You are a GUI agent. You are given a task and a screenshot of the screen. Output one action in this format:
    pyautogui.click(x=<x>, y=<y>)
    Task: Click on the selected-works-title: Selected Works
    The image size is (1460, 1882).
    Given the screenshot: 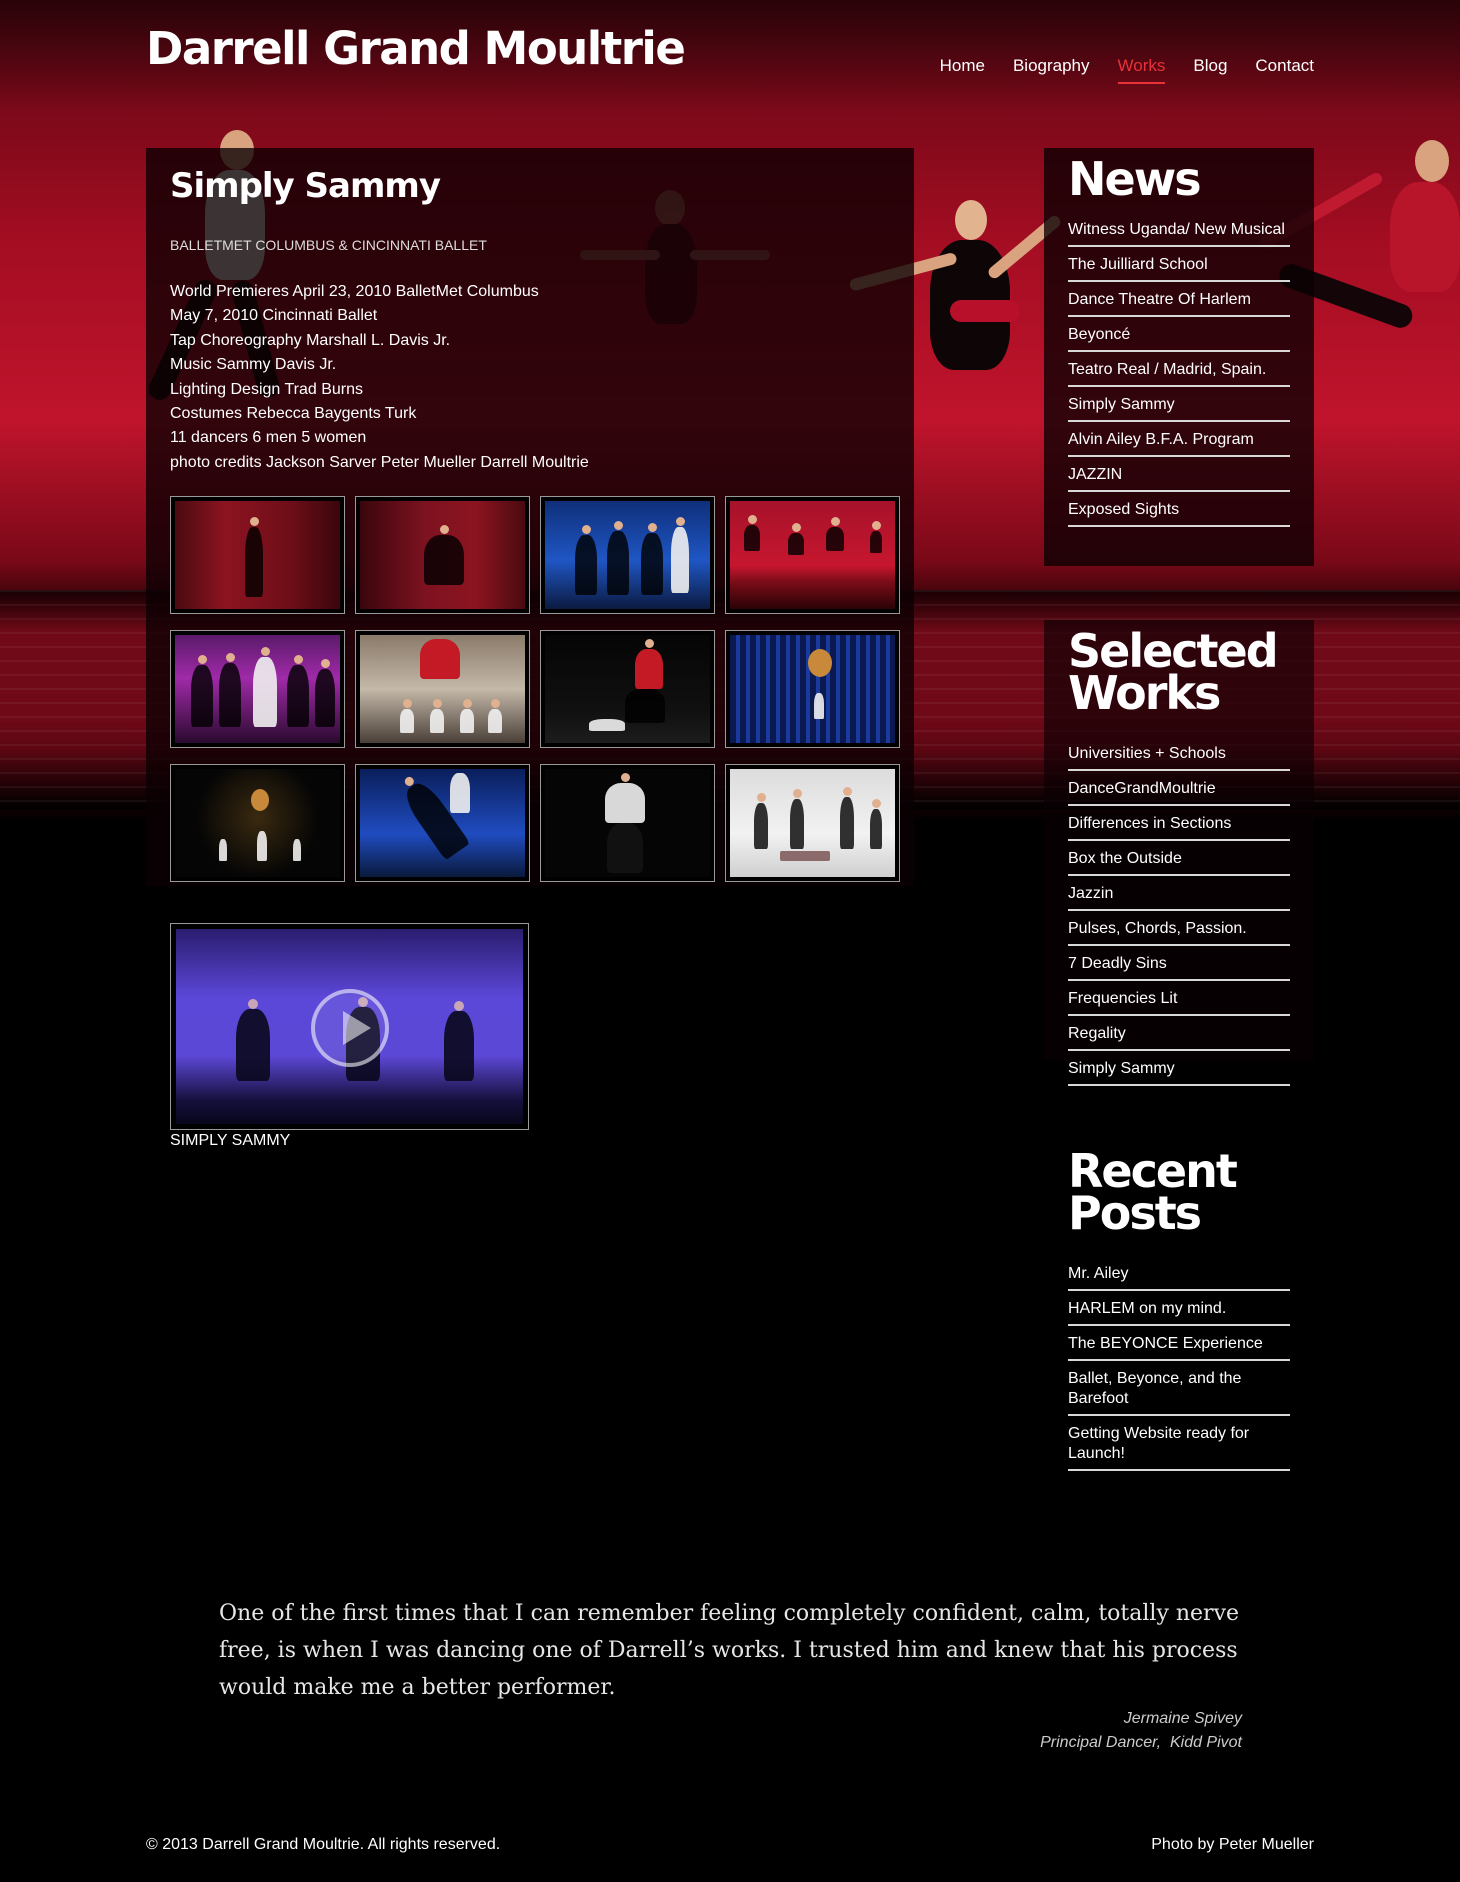 What is the action you would take?
    pyautogui.click(x=1173, y=672)
    